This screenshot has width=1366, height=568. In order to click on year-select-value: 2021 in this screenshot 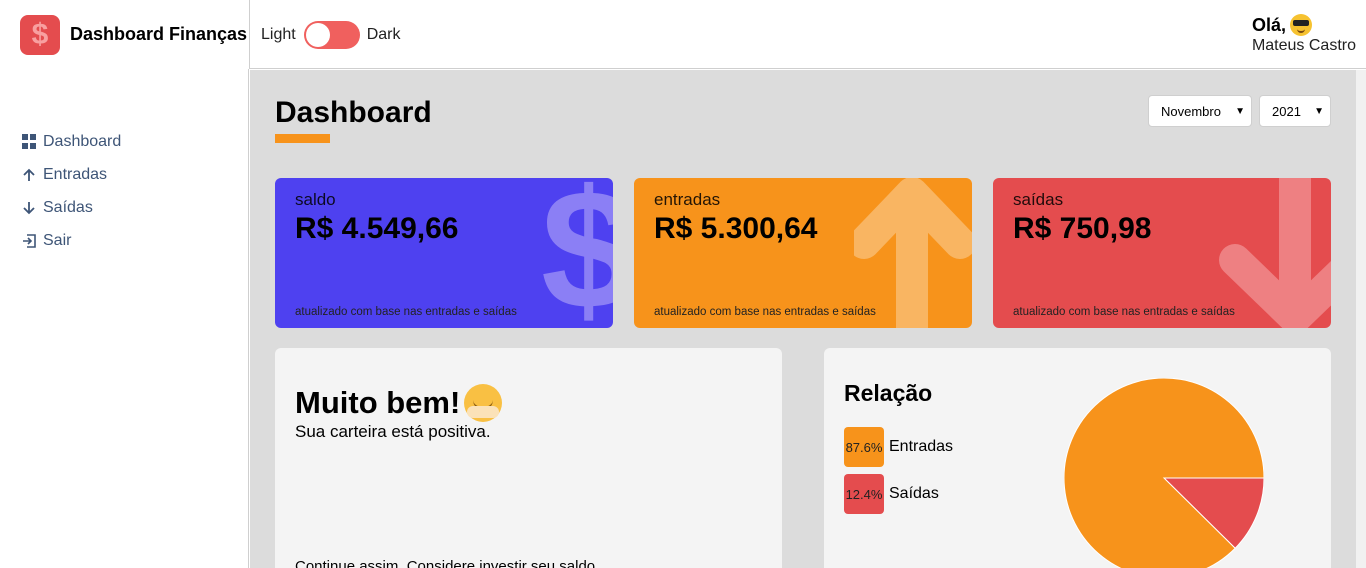, I will do `click(1286, 111)`.